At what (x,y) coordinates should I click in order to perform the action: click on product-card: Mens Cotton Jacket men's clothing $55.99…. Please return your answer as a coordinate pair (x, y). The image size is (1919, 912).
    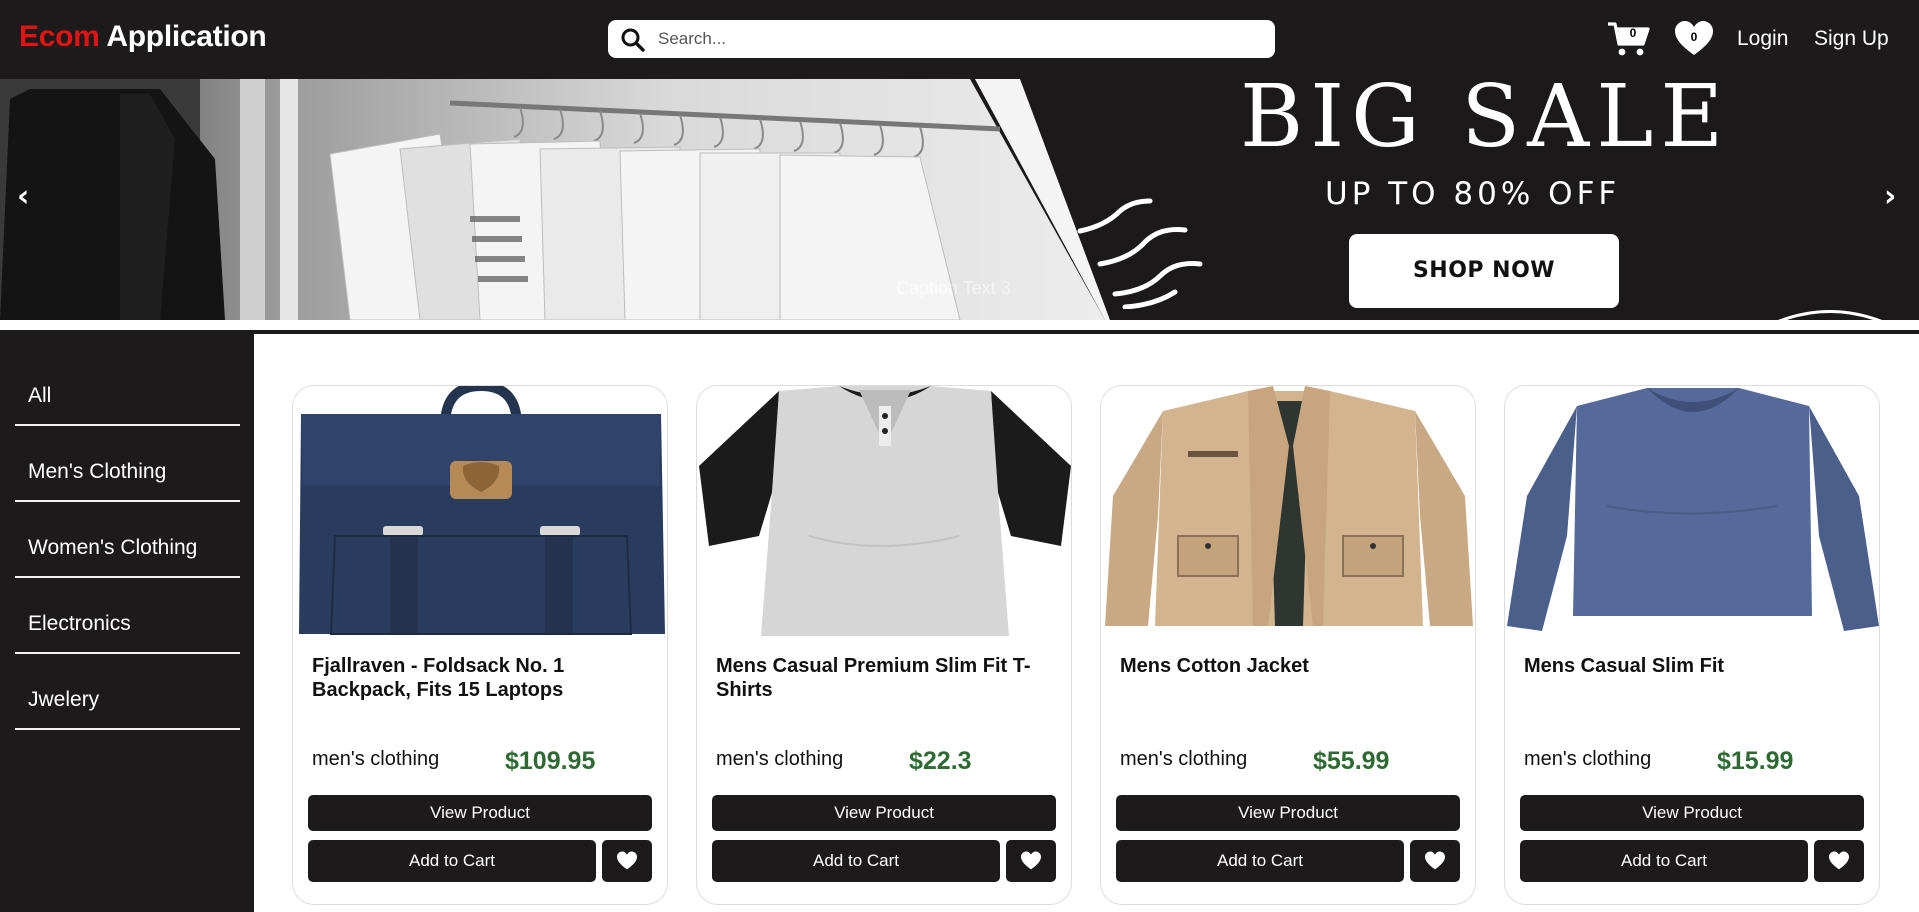
    Looking at the image, I should click on (1288, 645).